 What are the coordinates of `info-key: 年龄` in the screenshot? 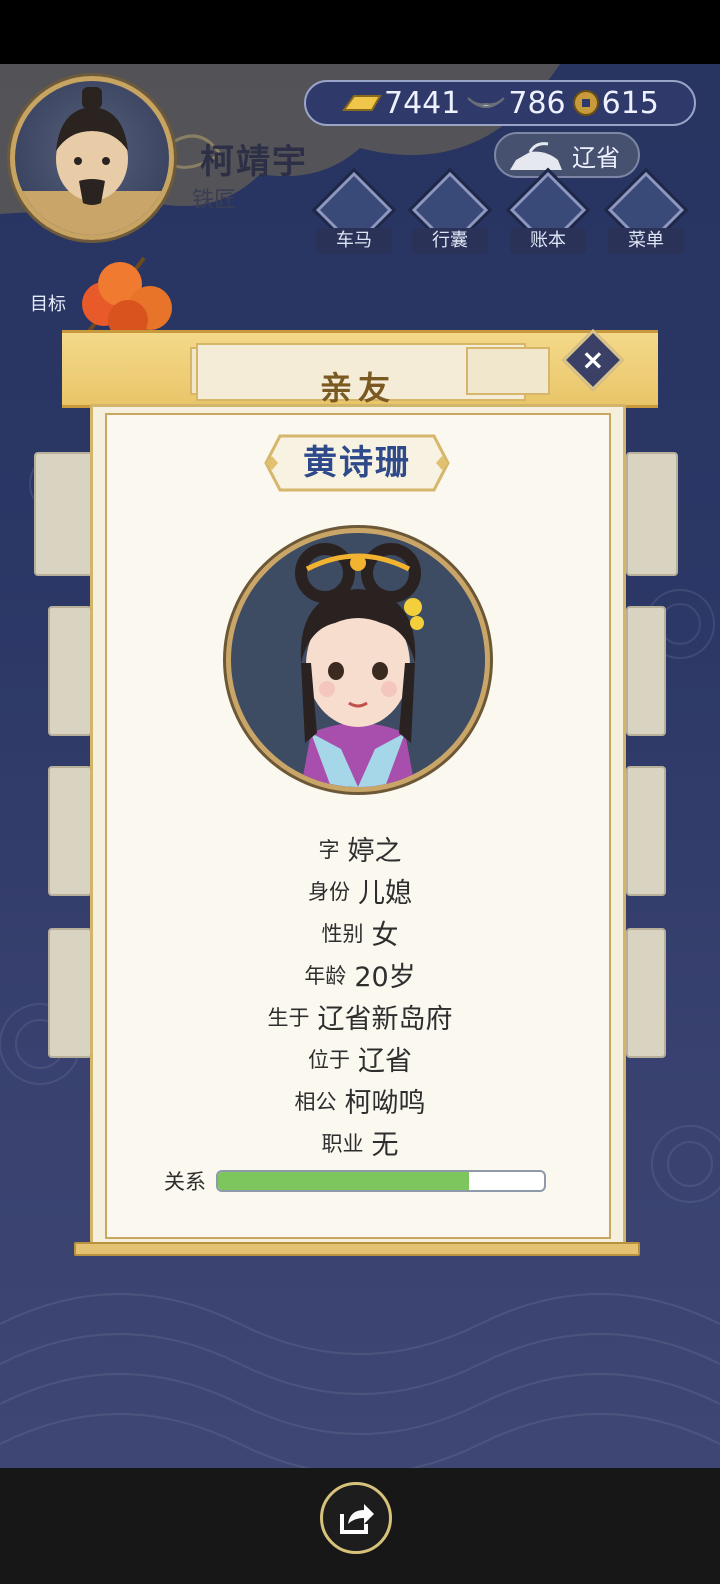 It's located at (325, 976).